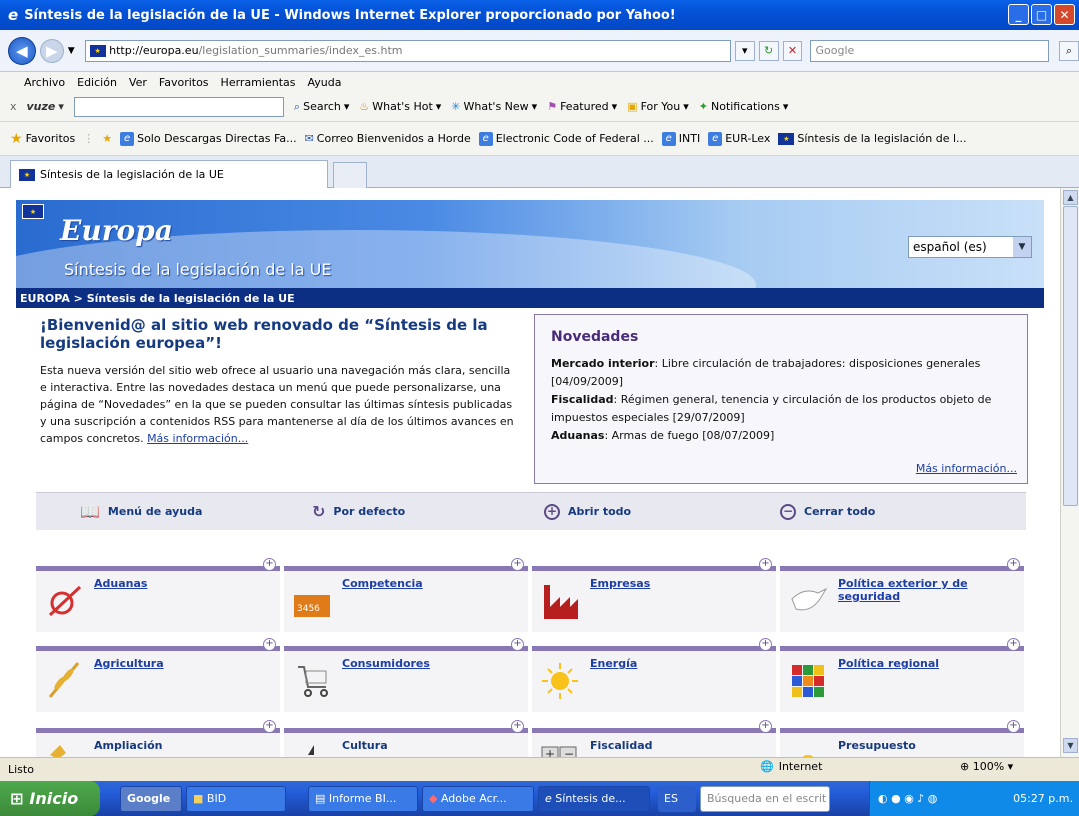 This screenshot has height=816, width=1079. Describe the element at coordinates (406, 595) in the screenshot. I see `category-competencia: + 3456 Competencia` at that location.